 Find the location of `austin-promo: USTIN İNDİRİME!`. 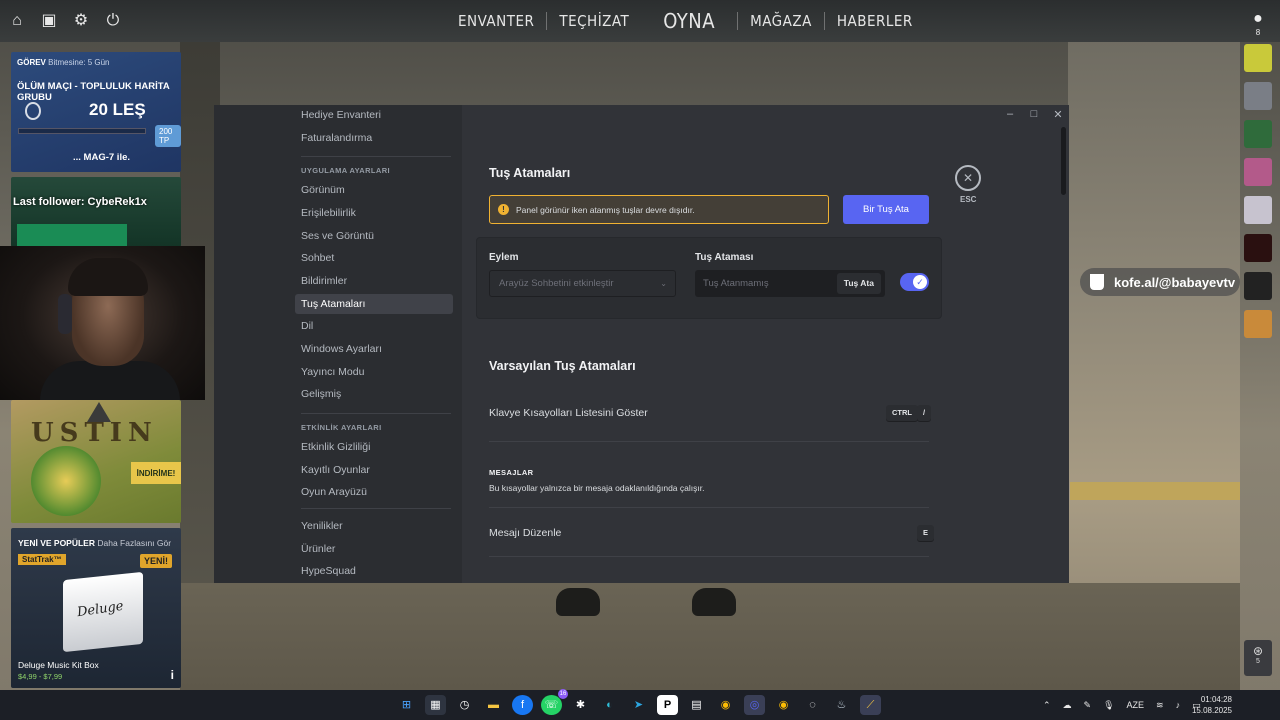

austin-promo: USTIN İNDİRİME! is located at coordinates (96, 461).